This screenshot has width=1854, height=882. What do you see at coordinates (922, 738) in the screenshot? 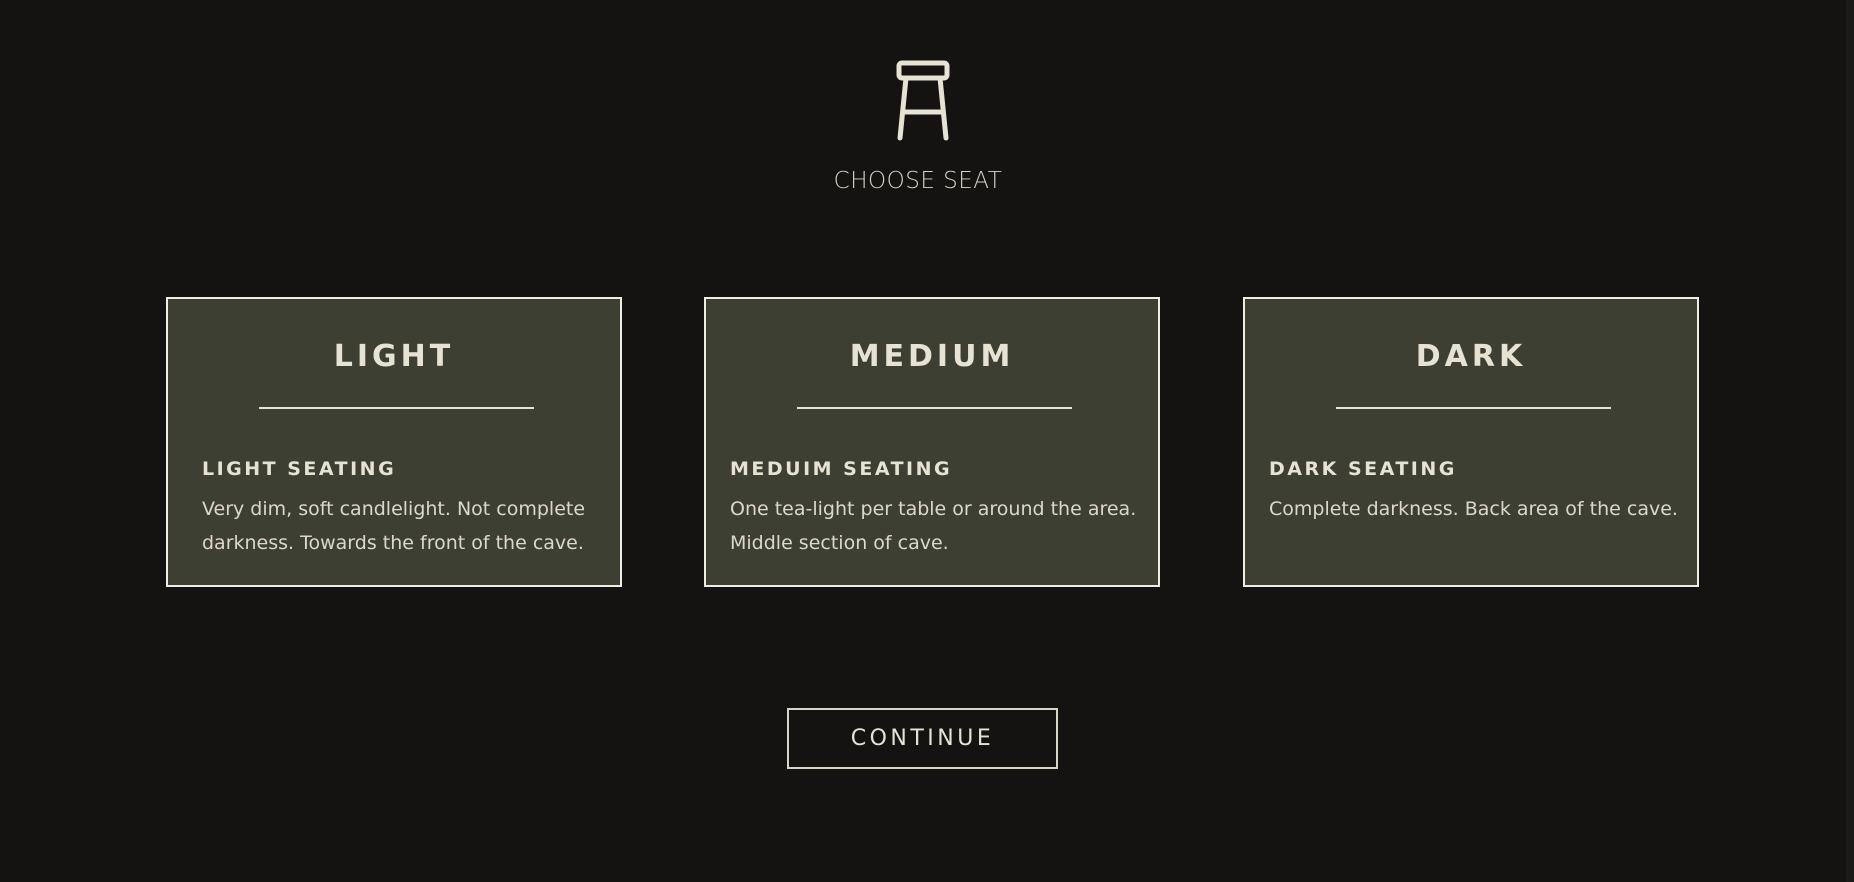
I see `continue-button: CONTINUE` at bounding box center [922, 738].